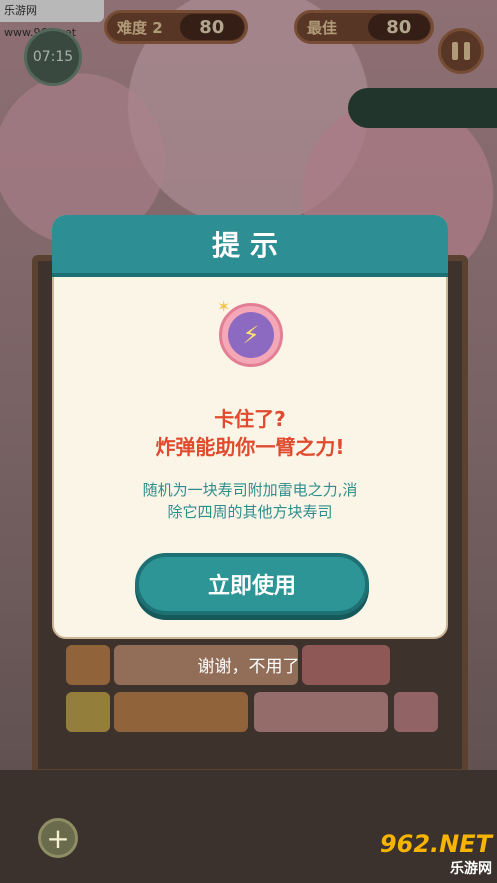 This screenshot has height=883, width=497. I want to click on hint-line-1: 卡住了?, so click(250, 419).